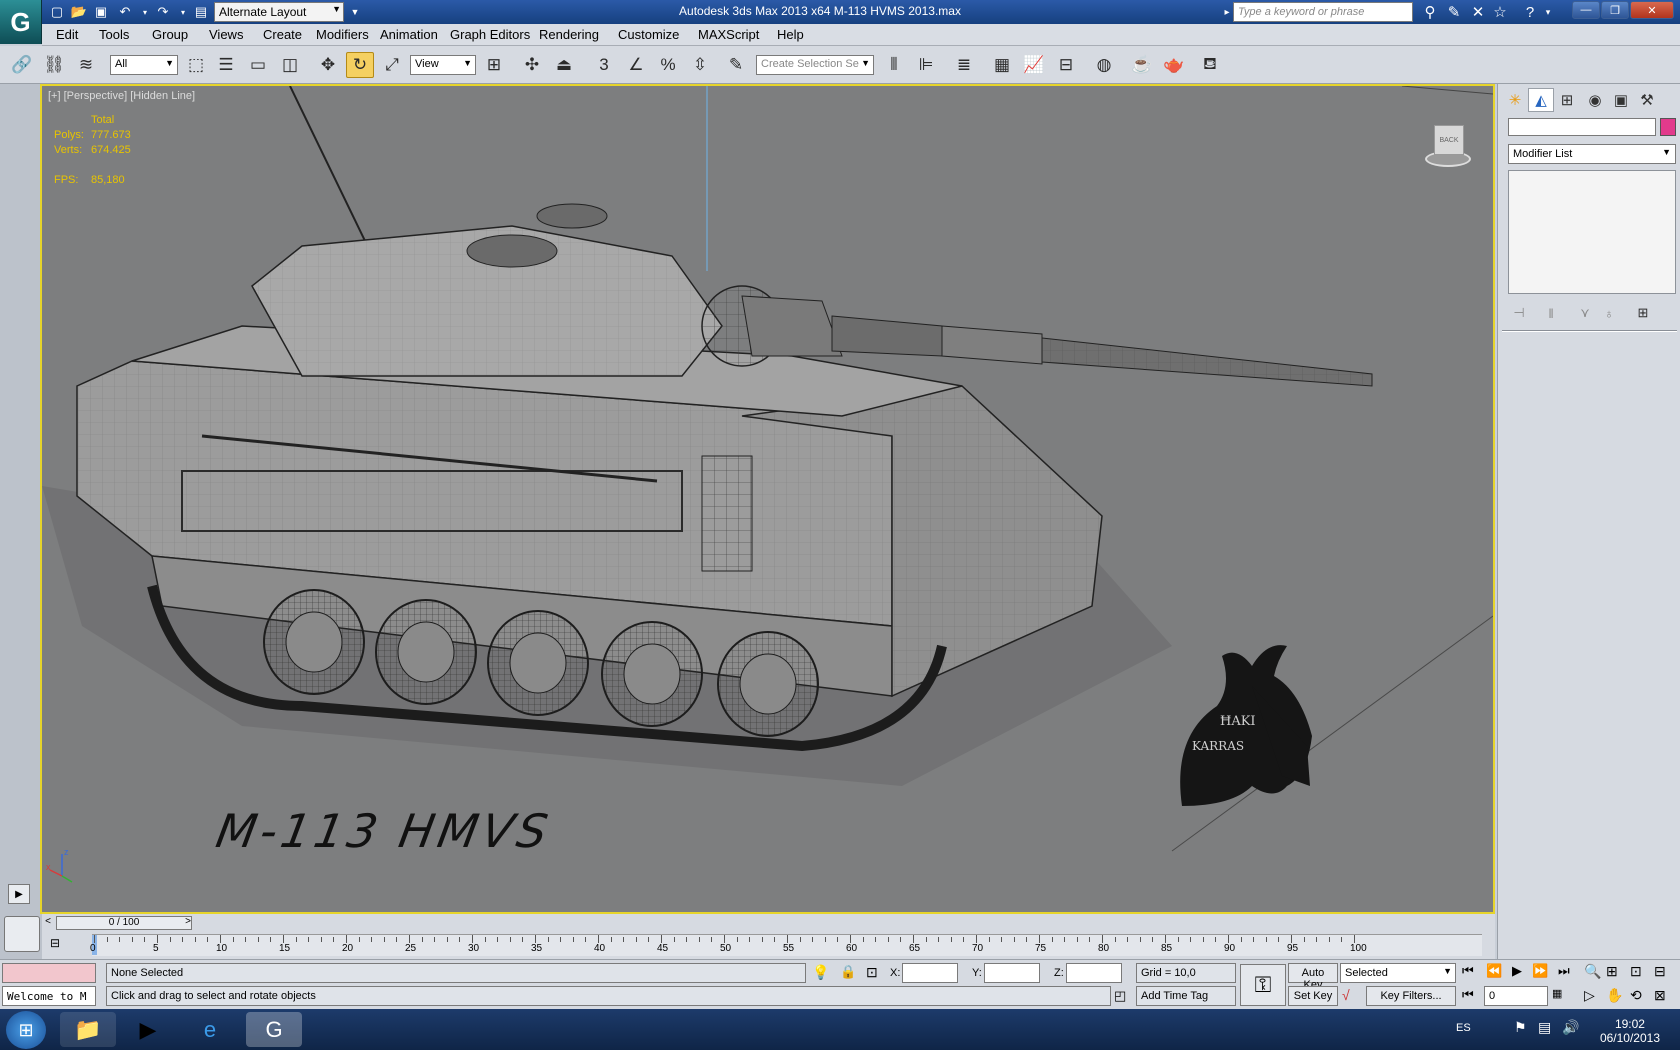  What do you see at coordinates (1500, 12) in the screenshot?
I see `favorites-star-icon: ☆` at bounding box center [1500, 12].